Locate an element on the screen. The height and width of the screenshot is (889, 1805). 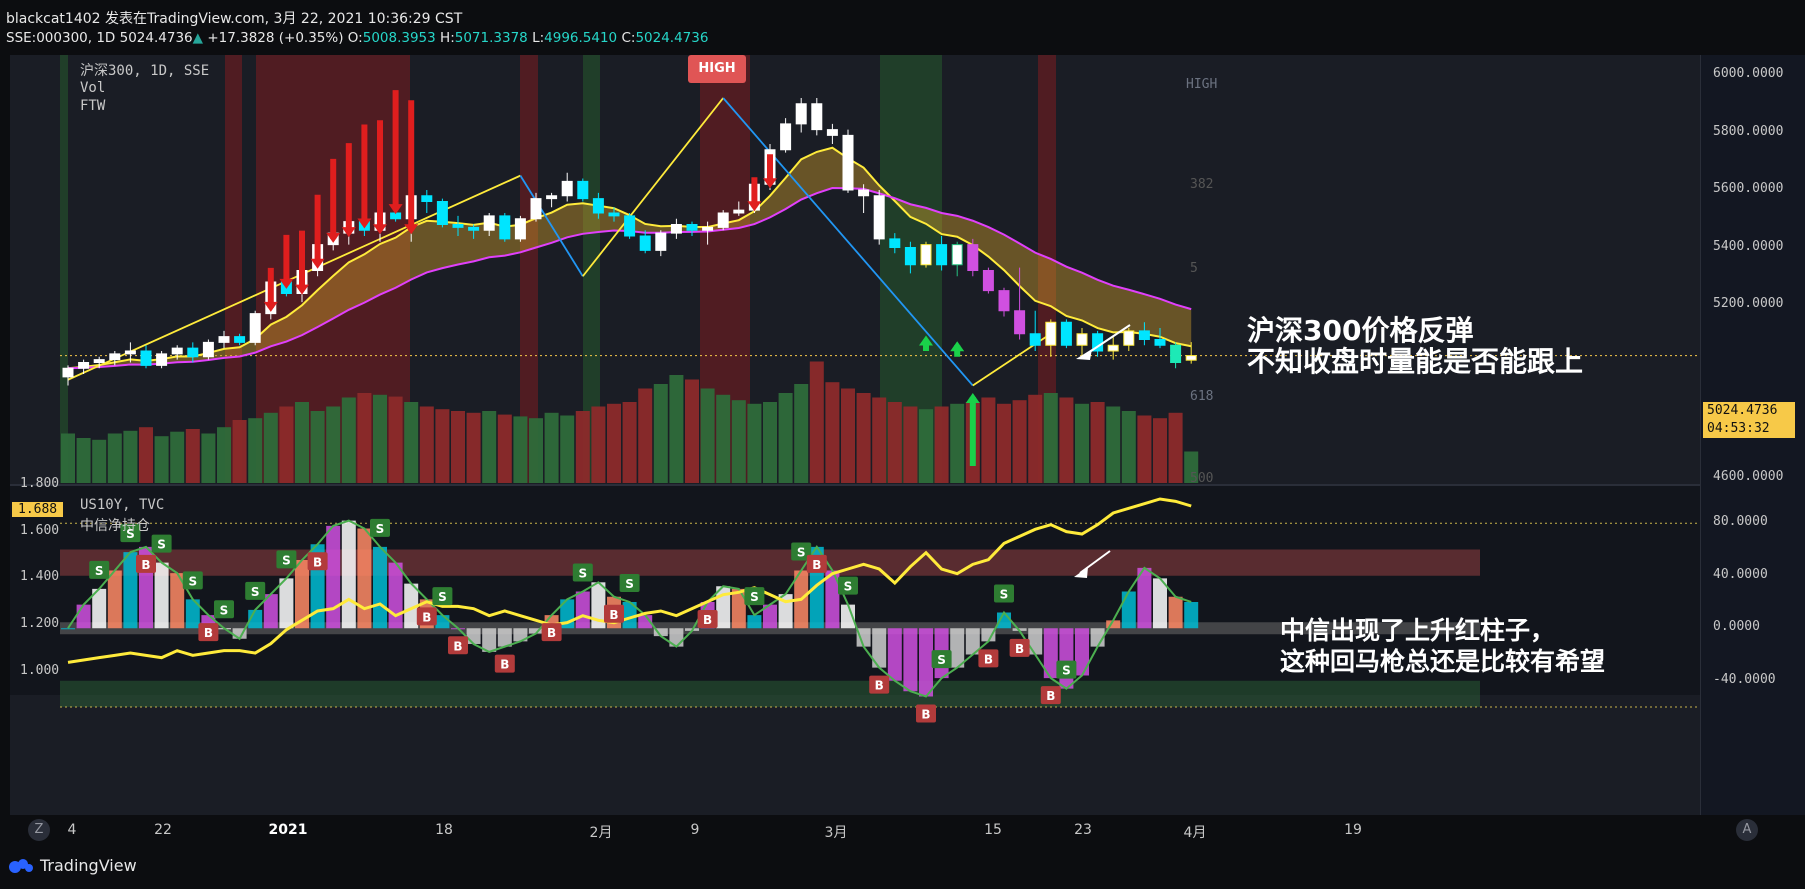
open-value: 5008.3953 is located at coordinates (399, 38).